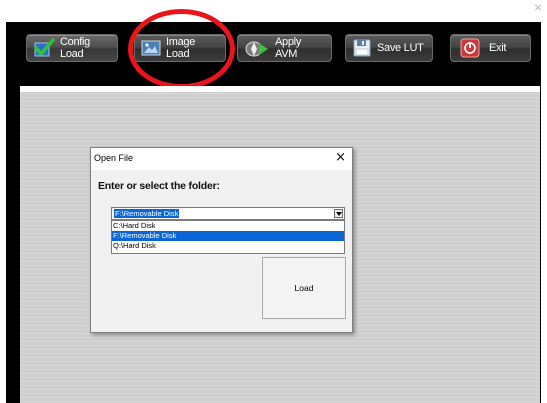 The image size is (547, 403). I want to click on exit-button: Exit, so click(490, 48).